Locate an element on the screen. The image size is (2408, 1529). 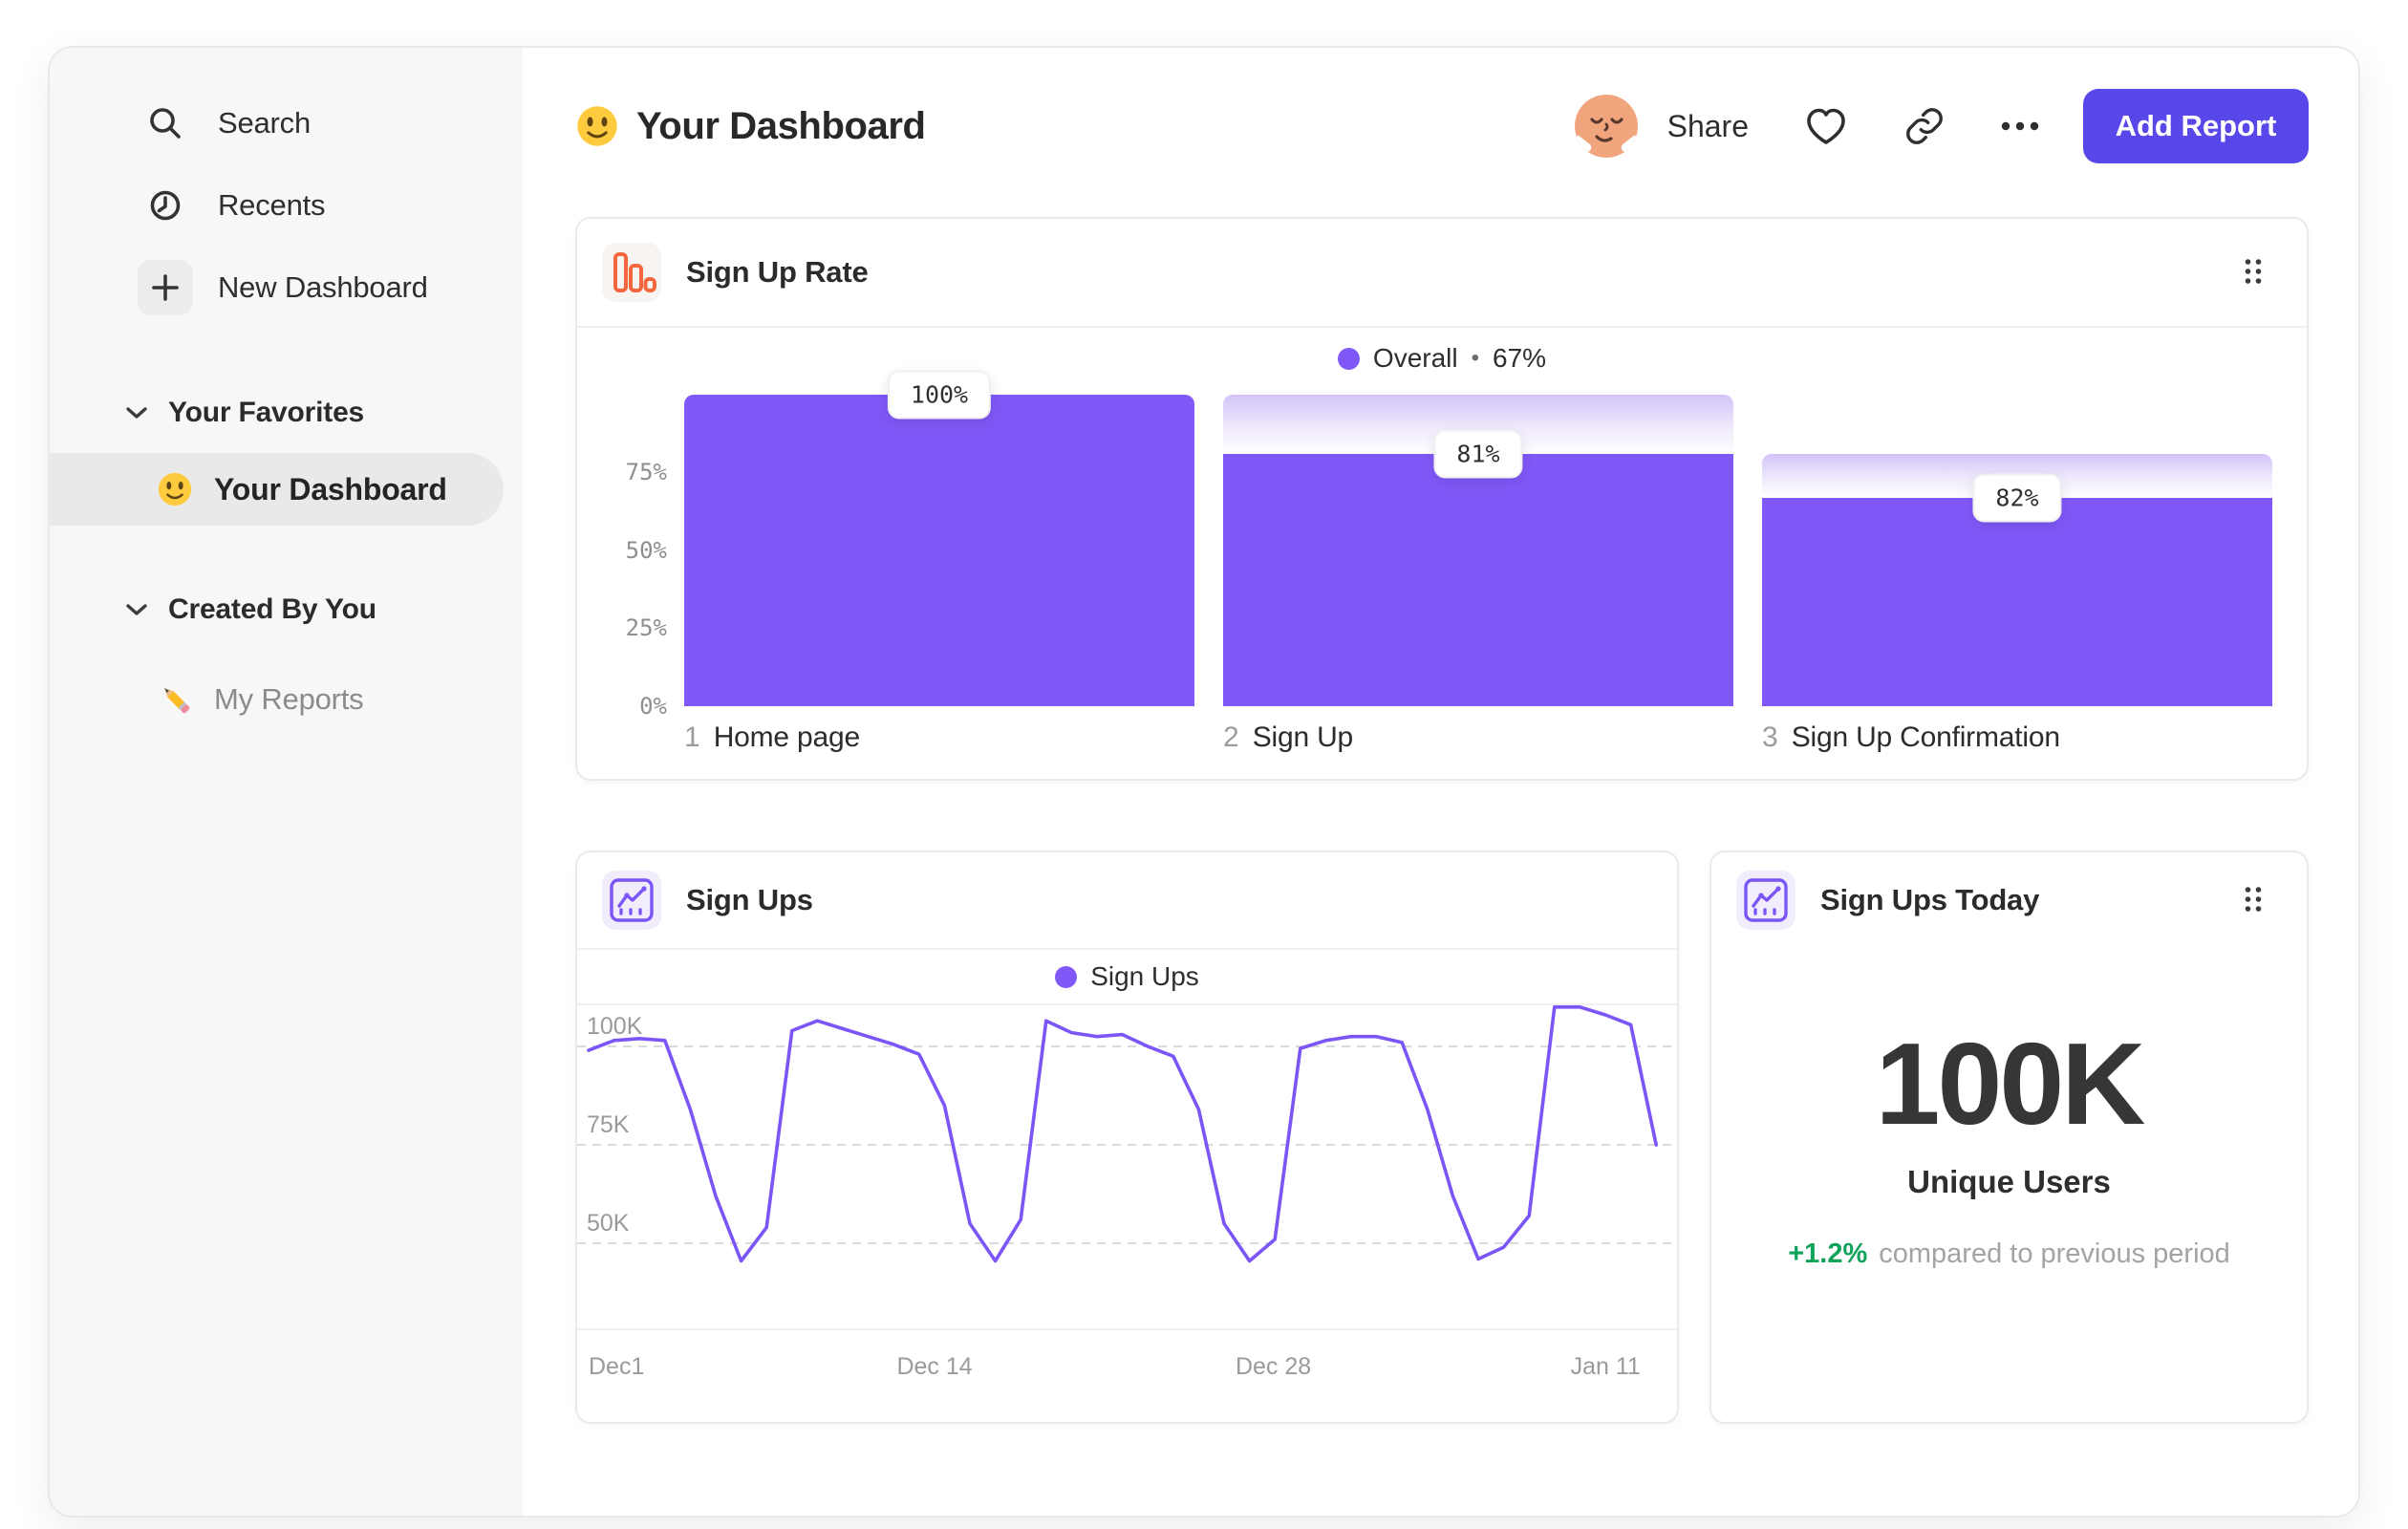
funnel-bar: 81% is located at coordinates (1478, 550).